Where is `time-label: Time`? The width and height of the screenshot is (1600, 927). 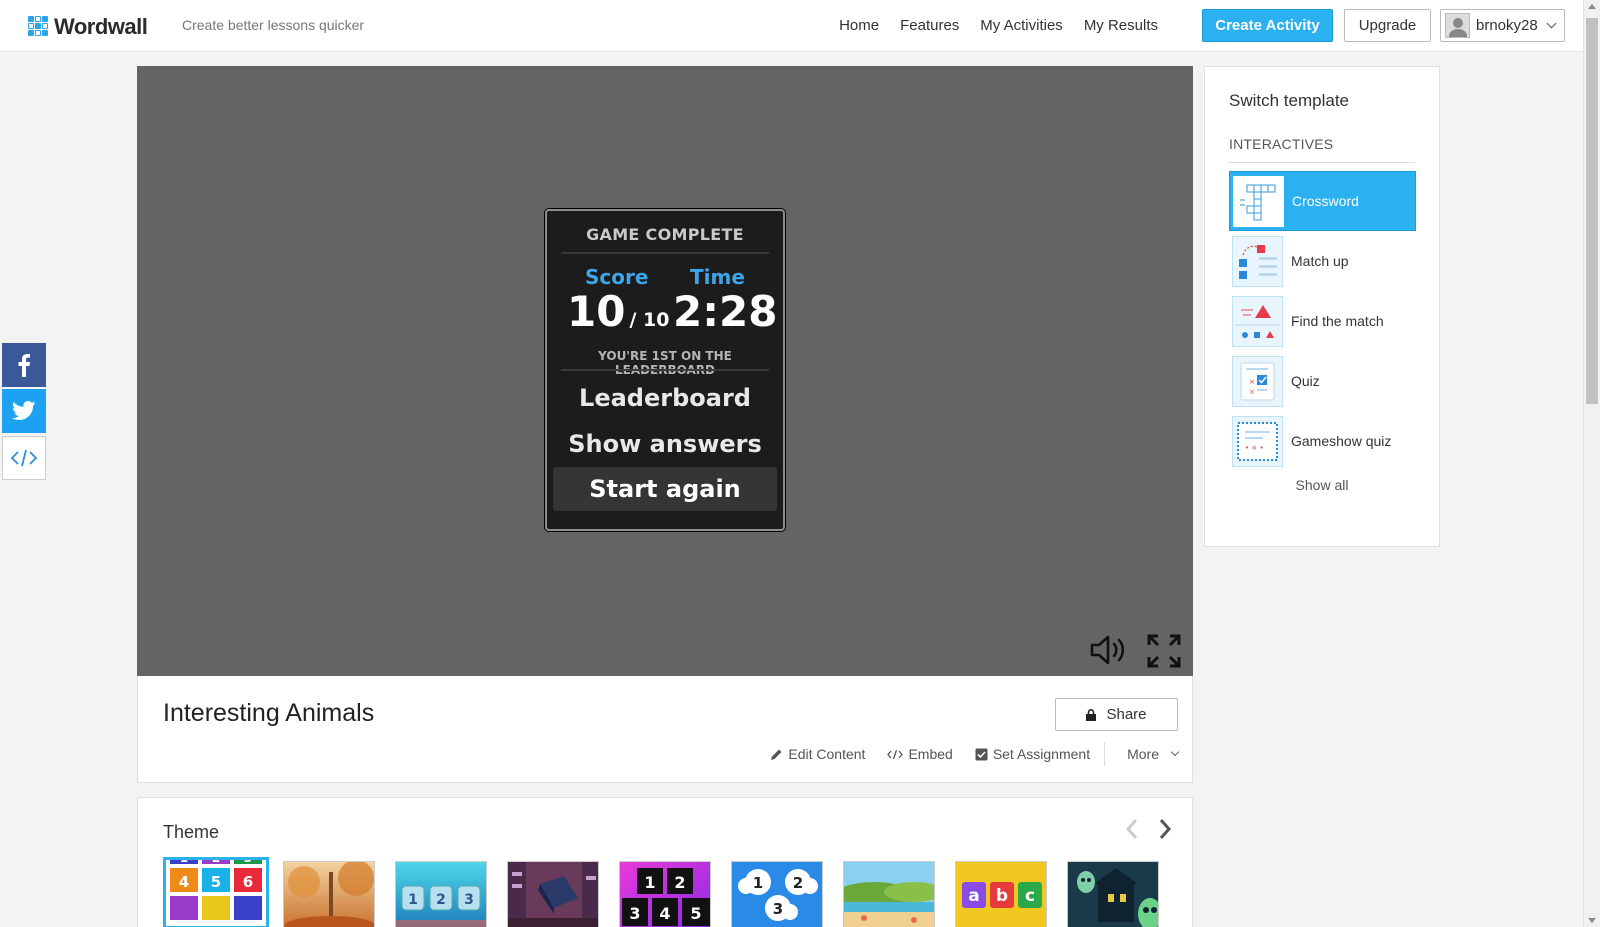 time-label: Time is located at coordinates (717, 277).